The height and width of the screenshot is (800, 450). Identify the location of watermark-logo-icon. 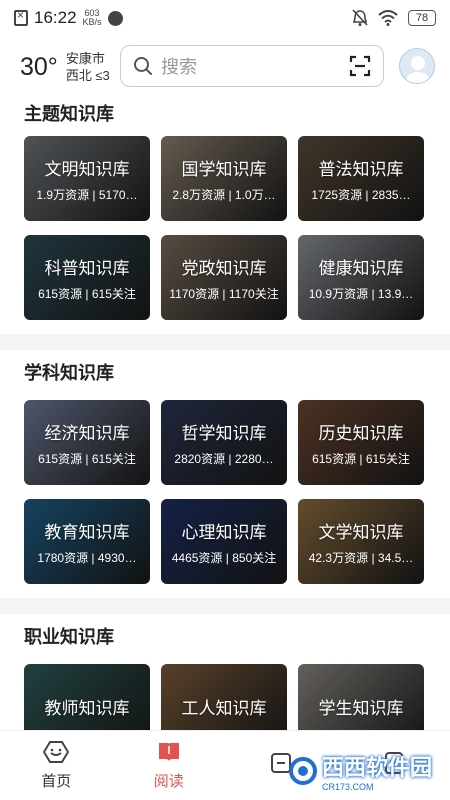
(302, 771).